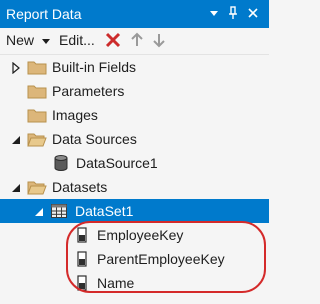 The image size is (320, 304). Describe the element at coordinates (159, 41) in the screenshot. I see `arrow-down-icon` at that location.